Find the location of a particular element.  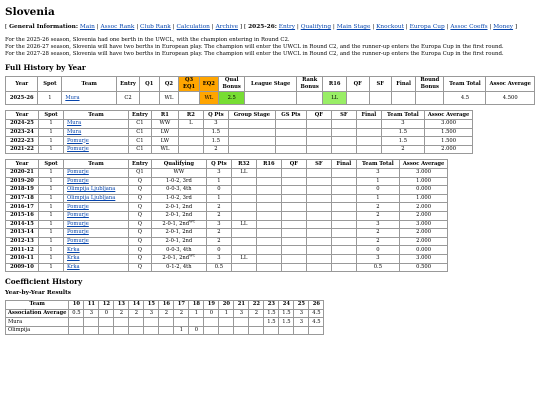

rank-bonus-cell is located at coordinates (309, 98).